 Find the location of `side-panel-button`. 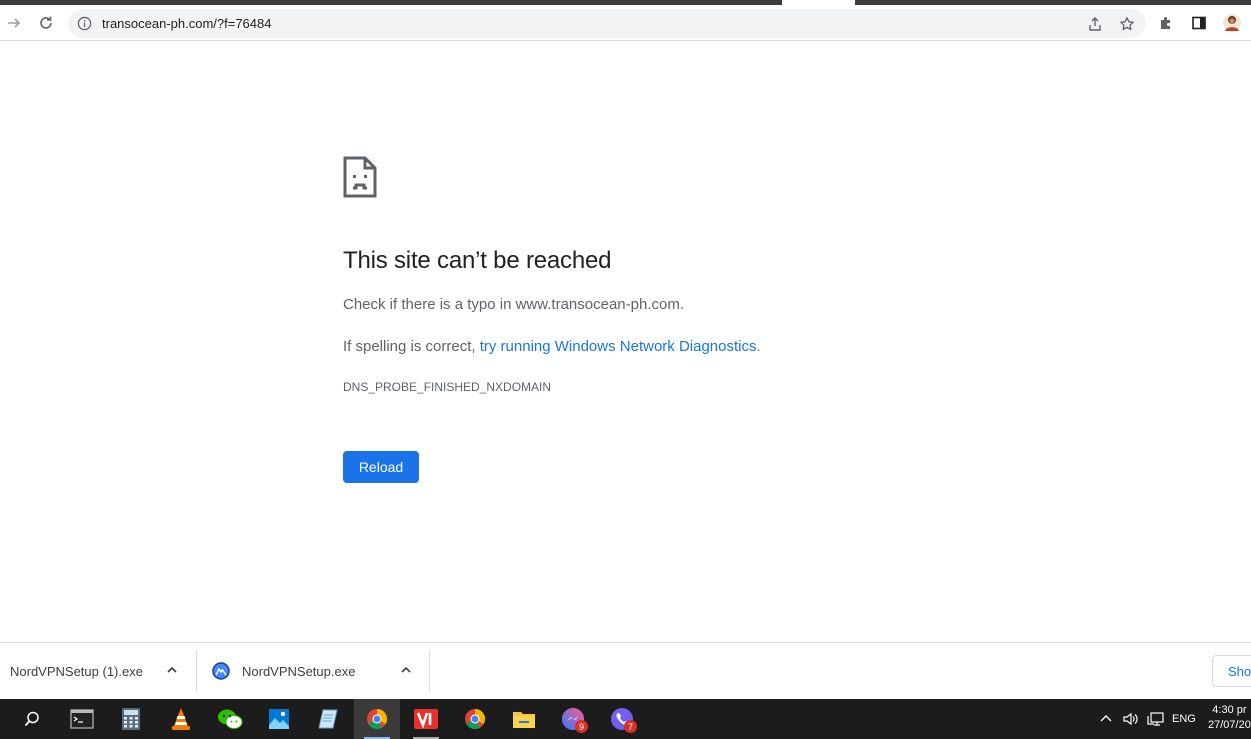

side-panel-button is located at coordinates (1199, 23).